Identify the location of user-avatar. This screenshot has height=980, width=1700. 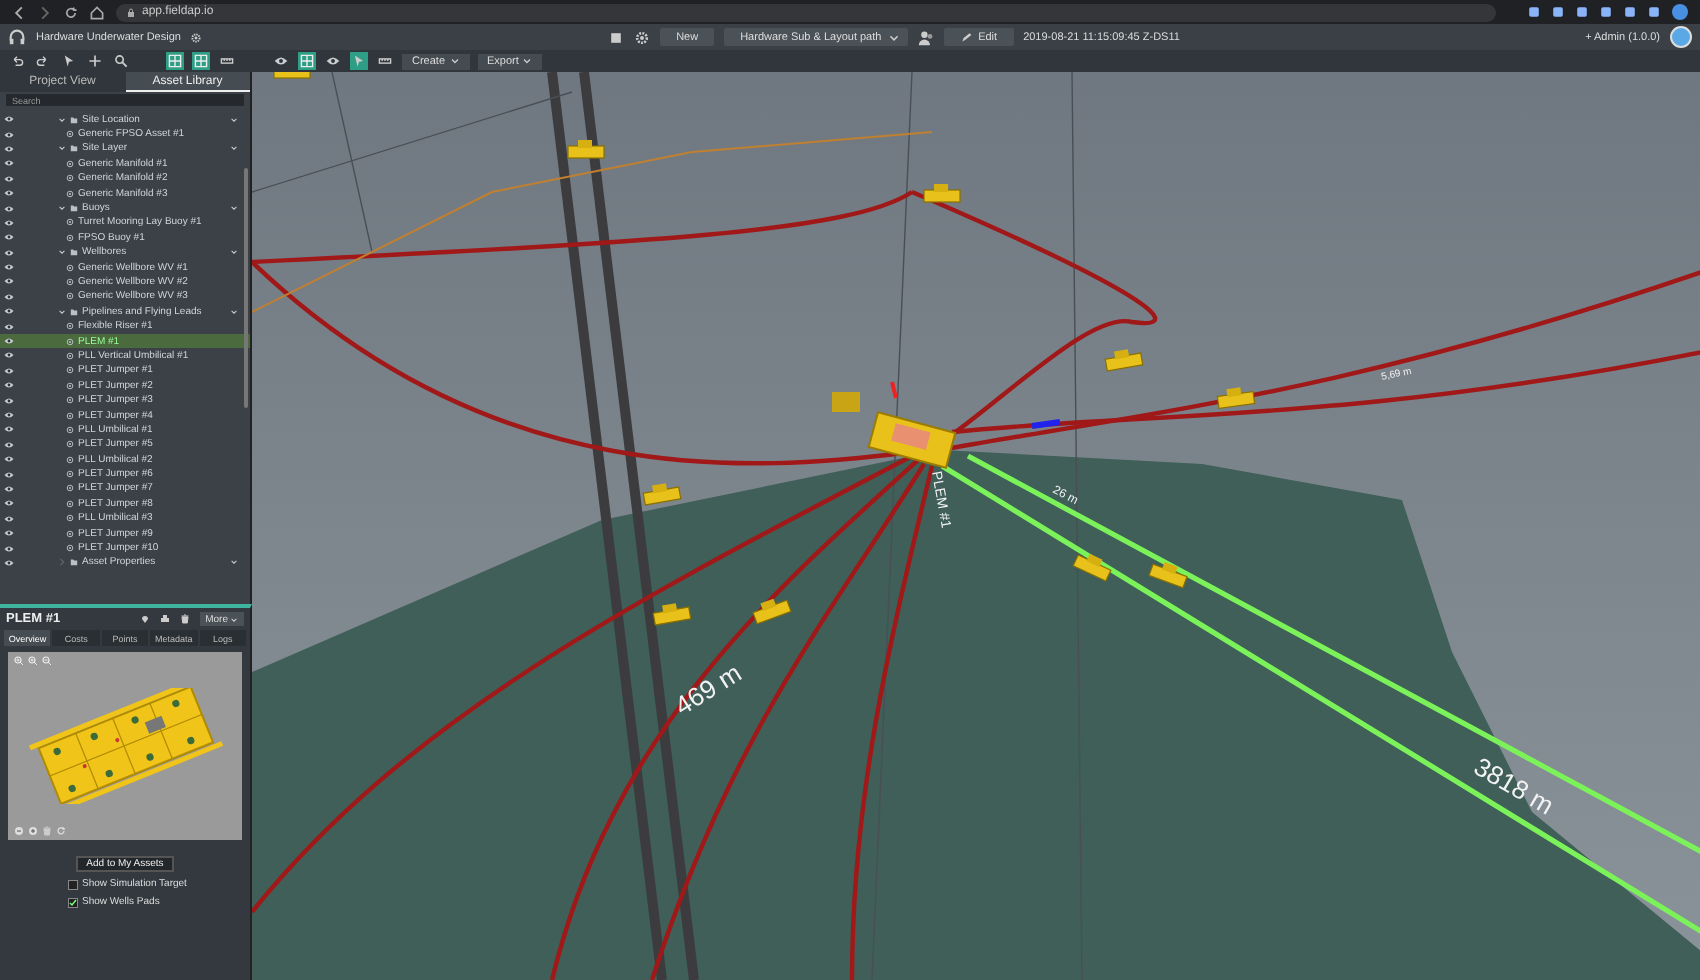
(1681, 37).